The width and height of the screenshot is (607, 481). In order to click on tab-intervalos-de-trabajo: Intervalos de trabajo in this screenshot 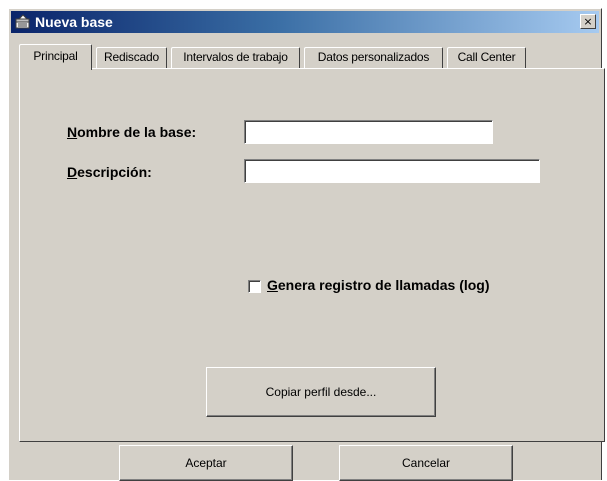, I will do `click(235, 57)`.